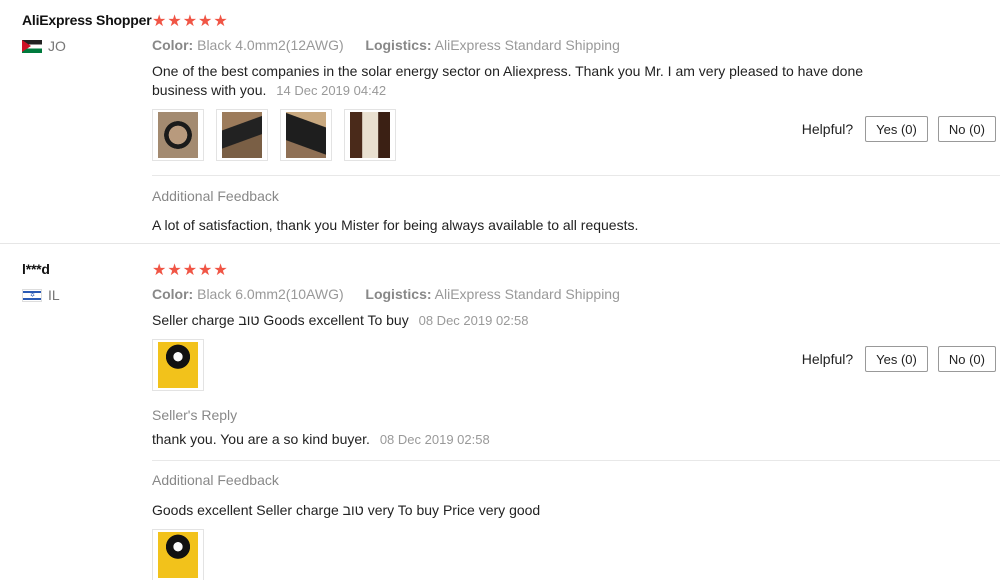 The height and width of the screenshot is (580, 1000). I want to click on review-text-line: business with you., so click(209, 90).